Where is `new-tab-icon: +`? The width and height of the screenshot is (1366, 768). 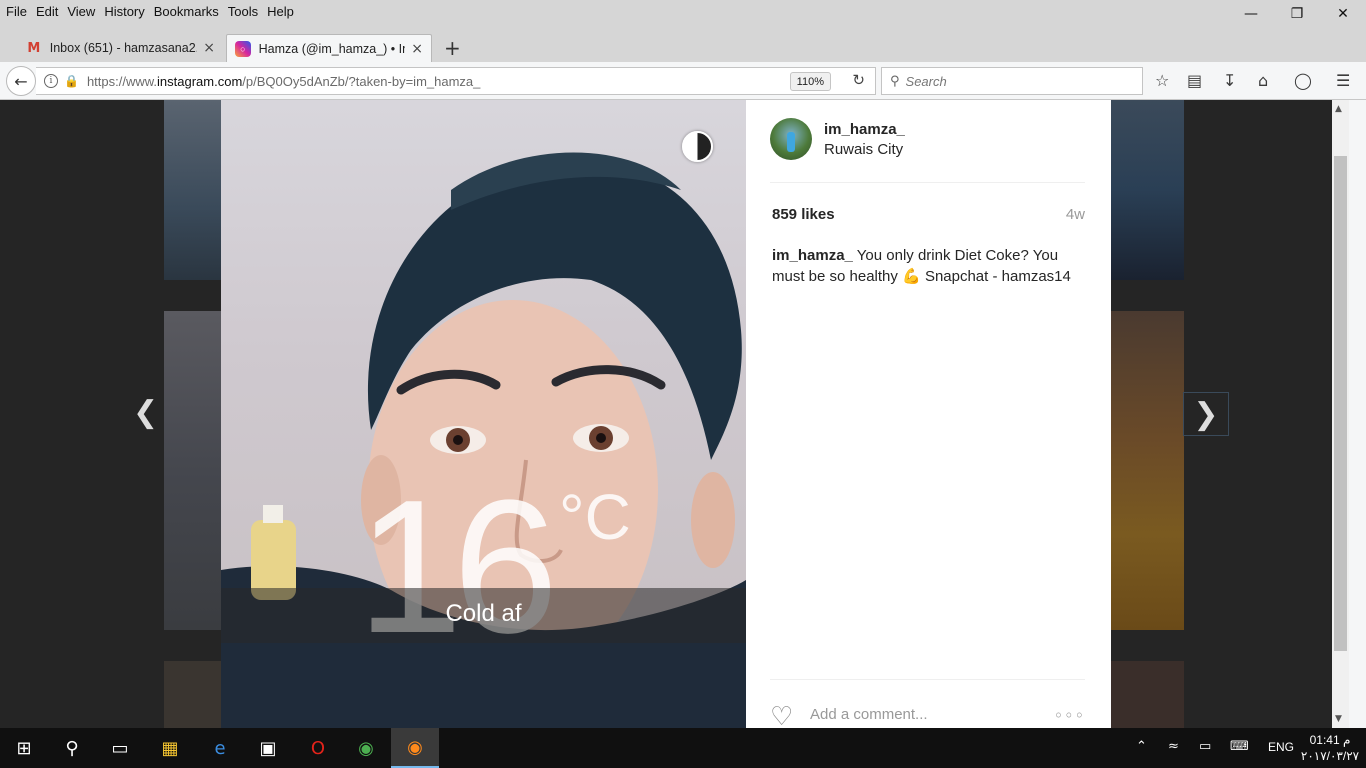 new-tab-icon: + is located at coordinates (452, 48).